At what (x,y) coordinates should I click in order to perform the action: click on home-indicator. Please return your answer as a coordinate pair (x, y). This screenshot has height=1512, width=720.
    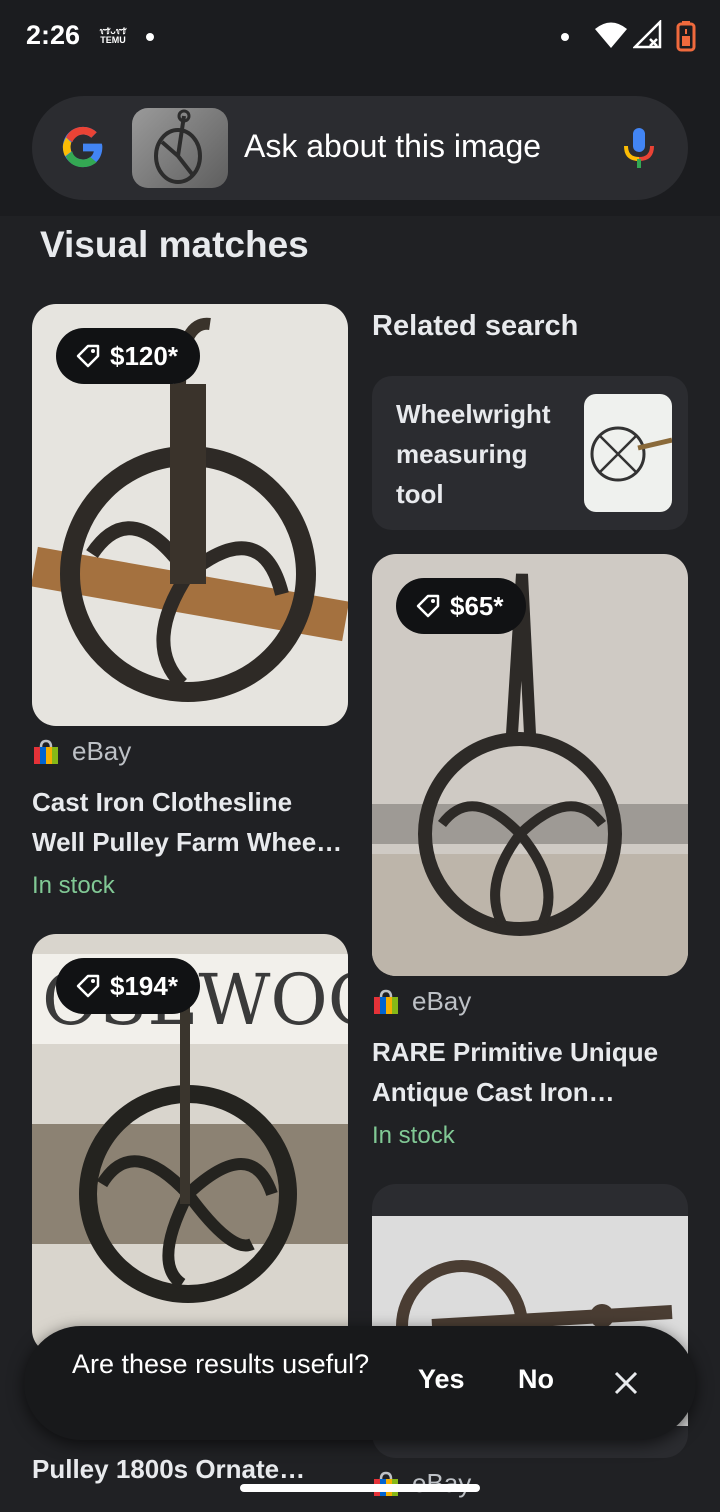
    Looking at the image, I should click on (360, 1488).